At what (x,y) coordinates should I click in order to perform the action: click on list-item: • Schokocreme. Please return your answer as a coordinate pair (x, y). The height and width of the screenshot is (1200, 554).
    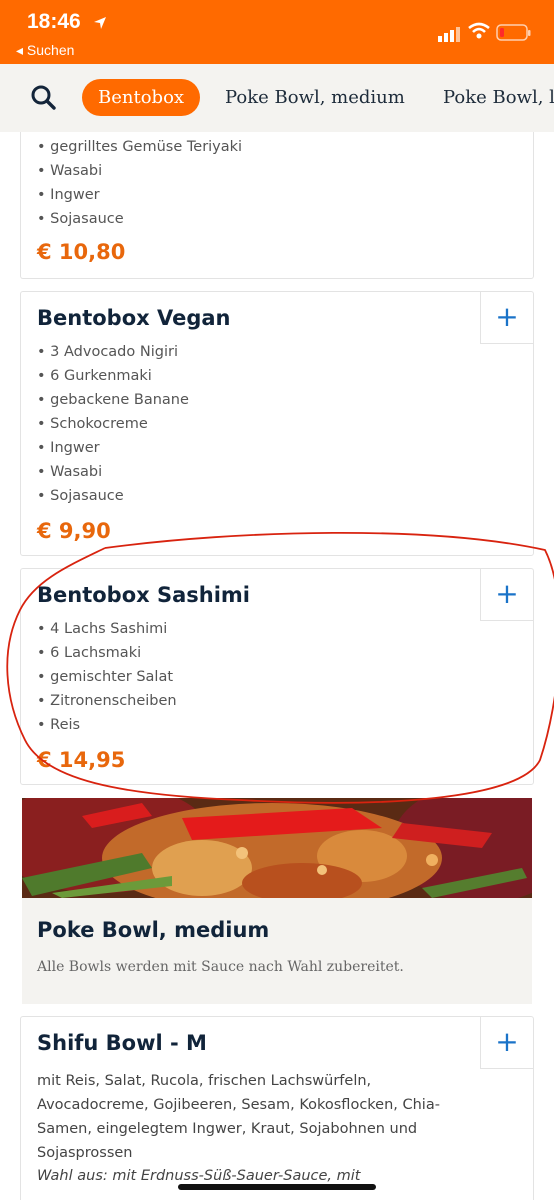
    Looking at the image, I should click on (92, 424).